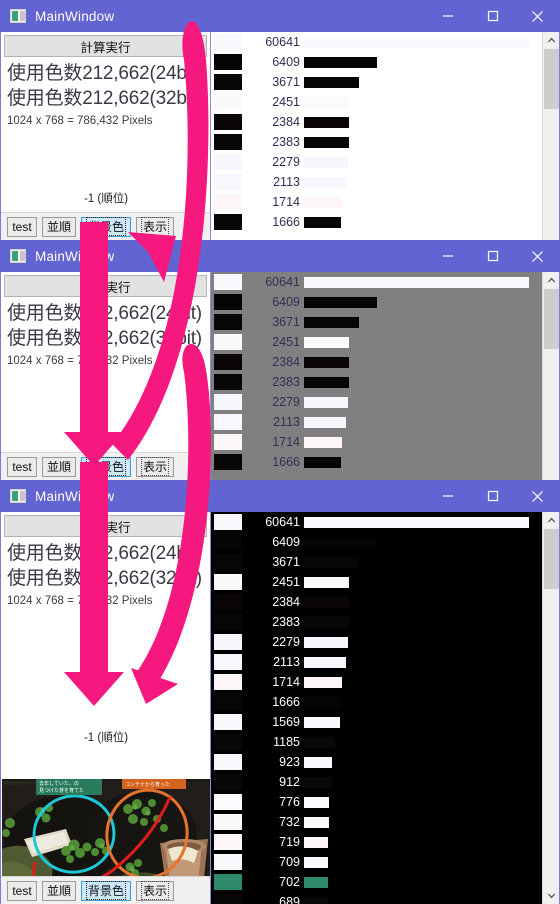  What do you see at coordinates (286, 742) in the screenshot?
I see `pixel-count: 1185` at bounding box center [286, 742].